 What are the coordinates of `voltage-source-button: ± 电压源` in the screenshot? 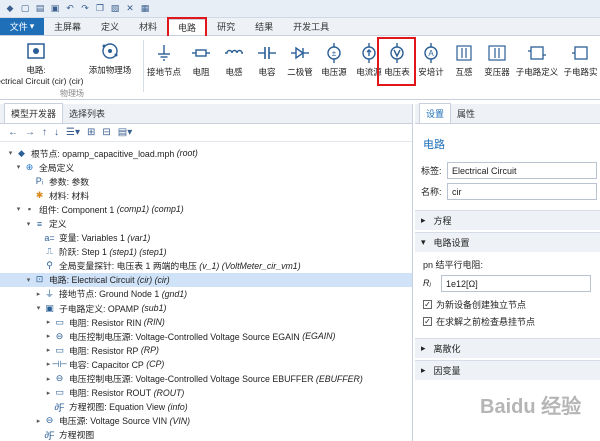 It's located at (334, 60).